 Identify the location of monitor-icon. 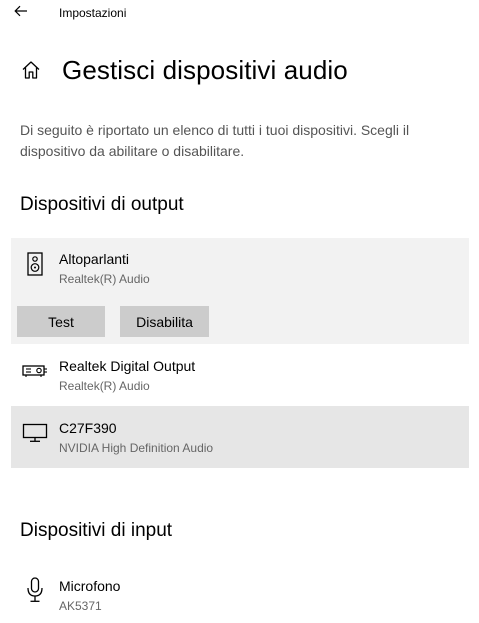
(35, 433).